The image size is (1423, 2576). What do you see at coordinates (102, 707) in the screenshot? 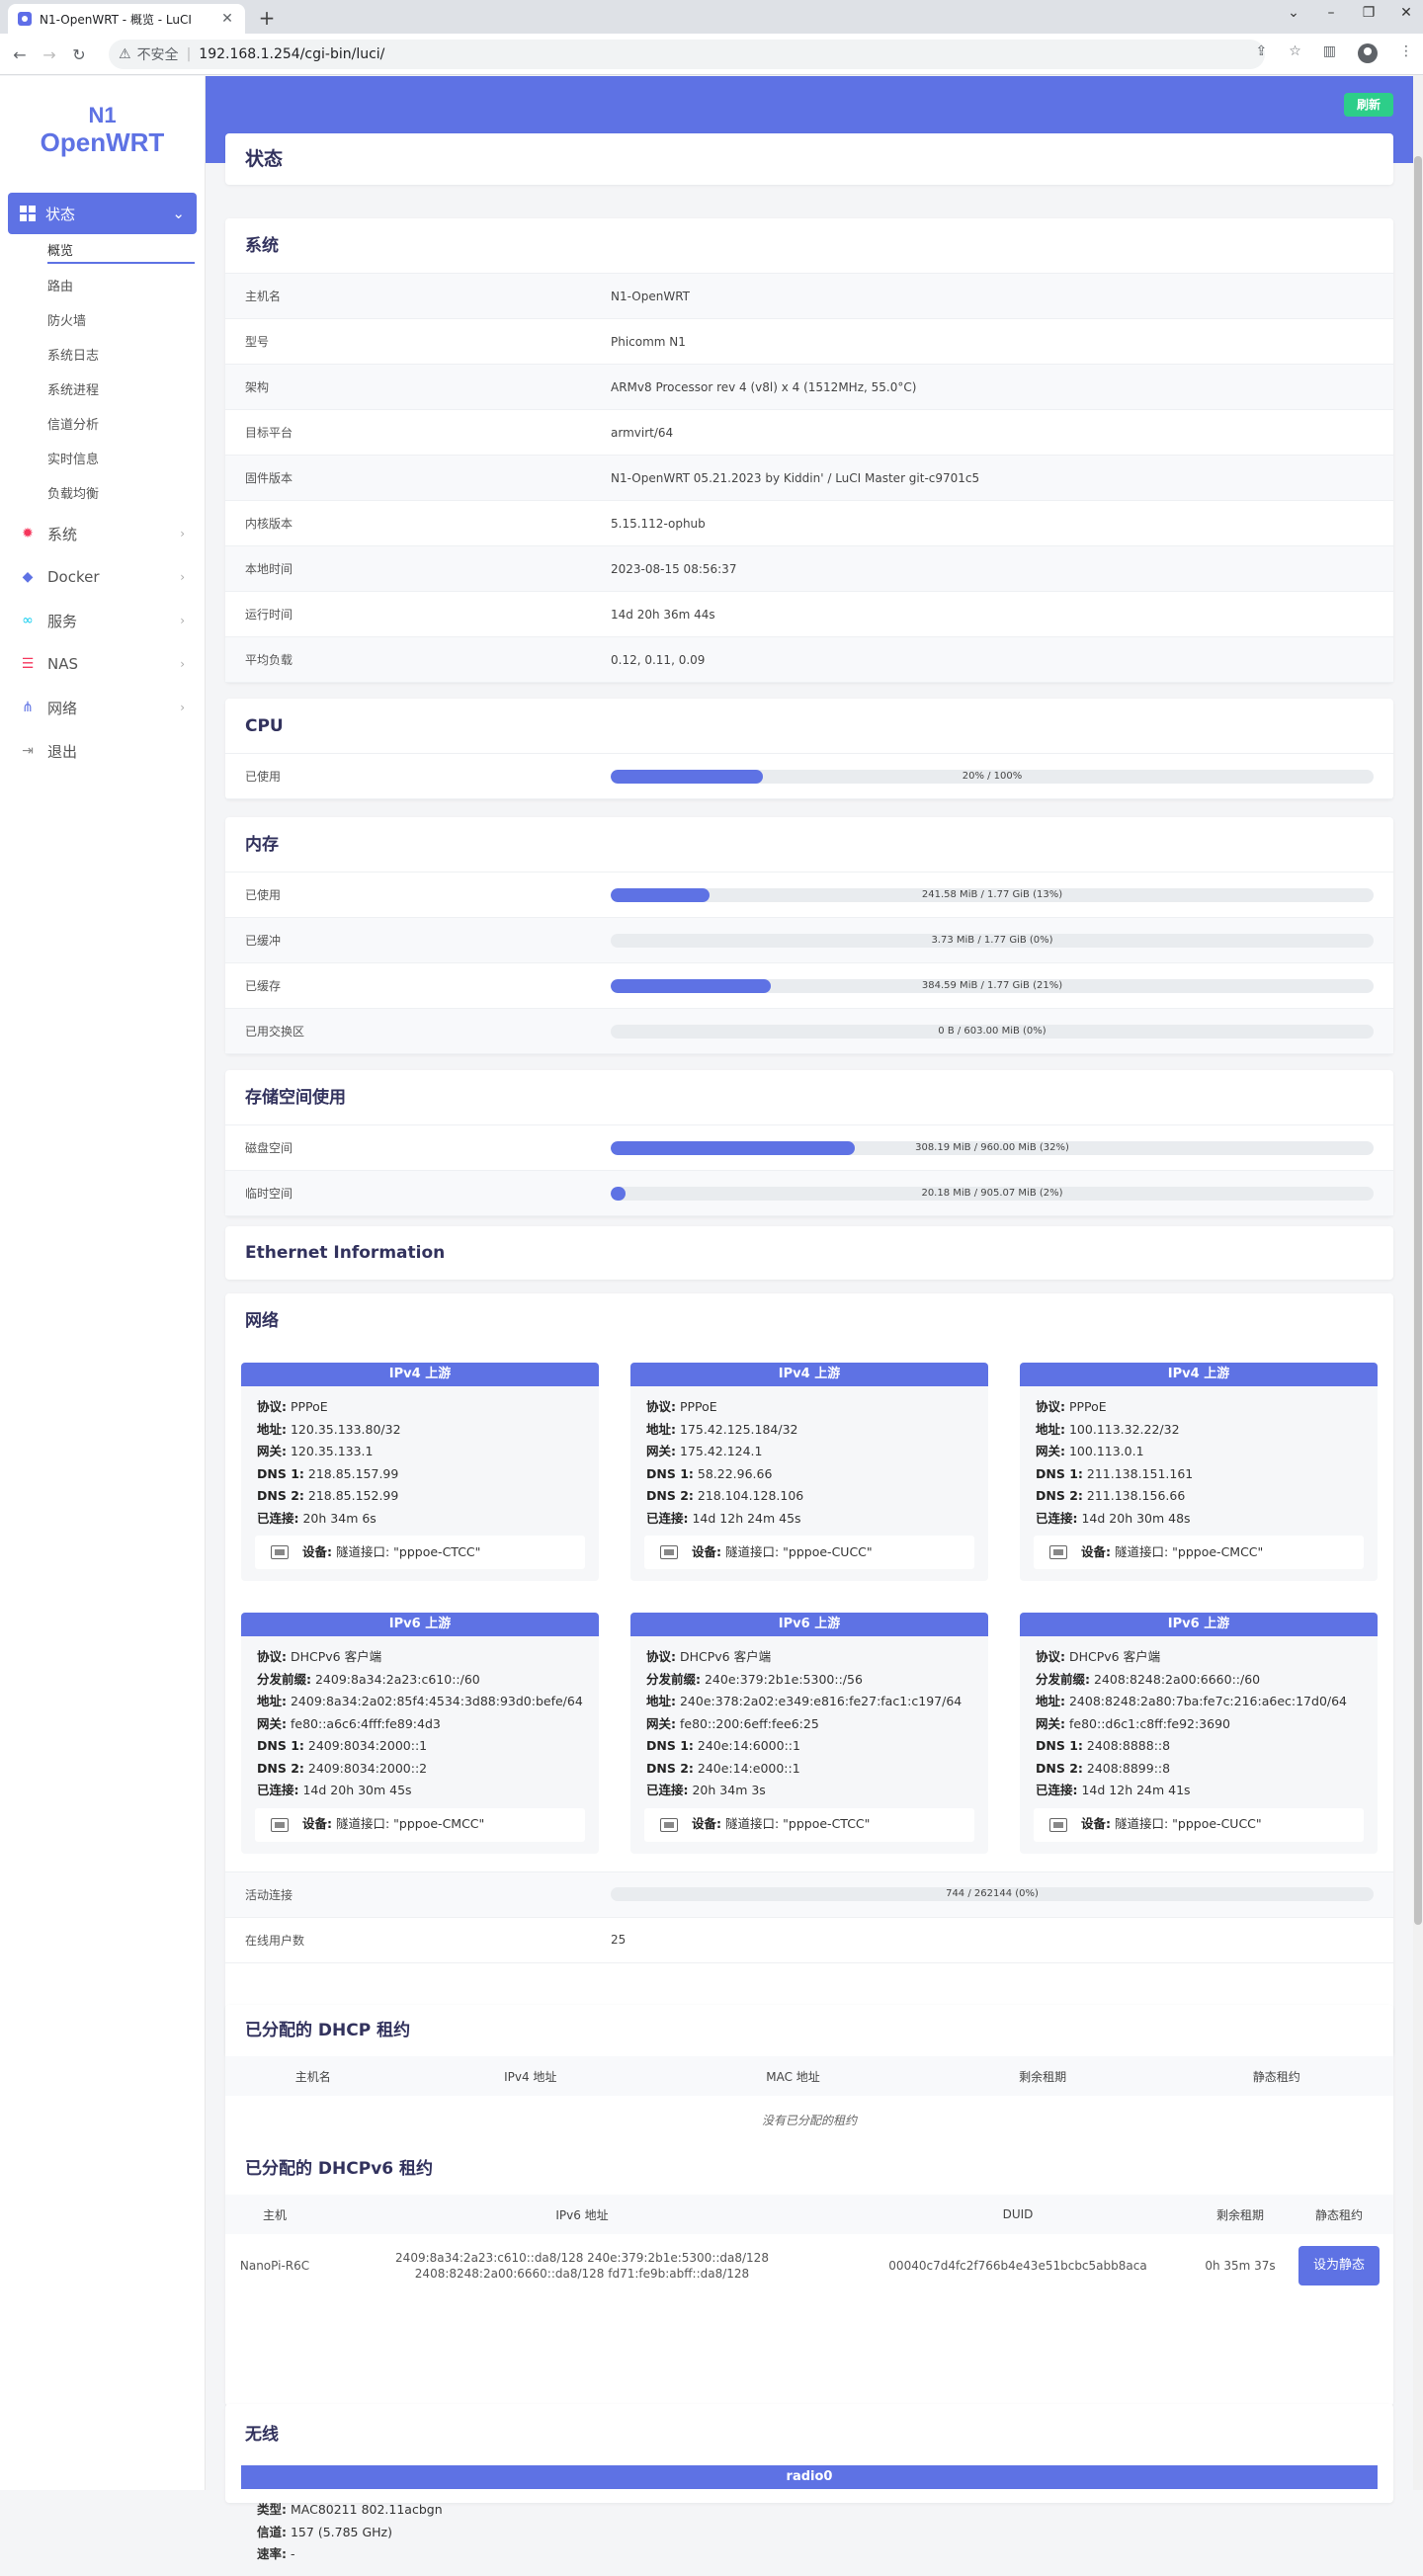
I see `sidebar-item-network: ⋔ 网络 ›` at bounding box center [102, 707].